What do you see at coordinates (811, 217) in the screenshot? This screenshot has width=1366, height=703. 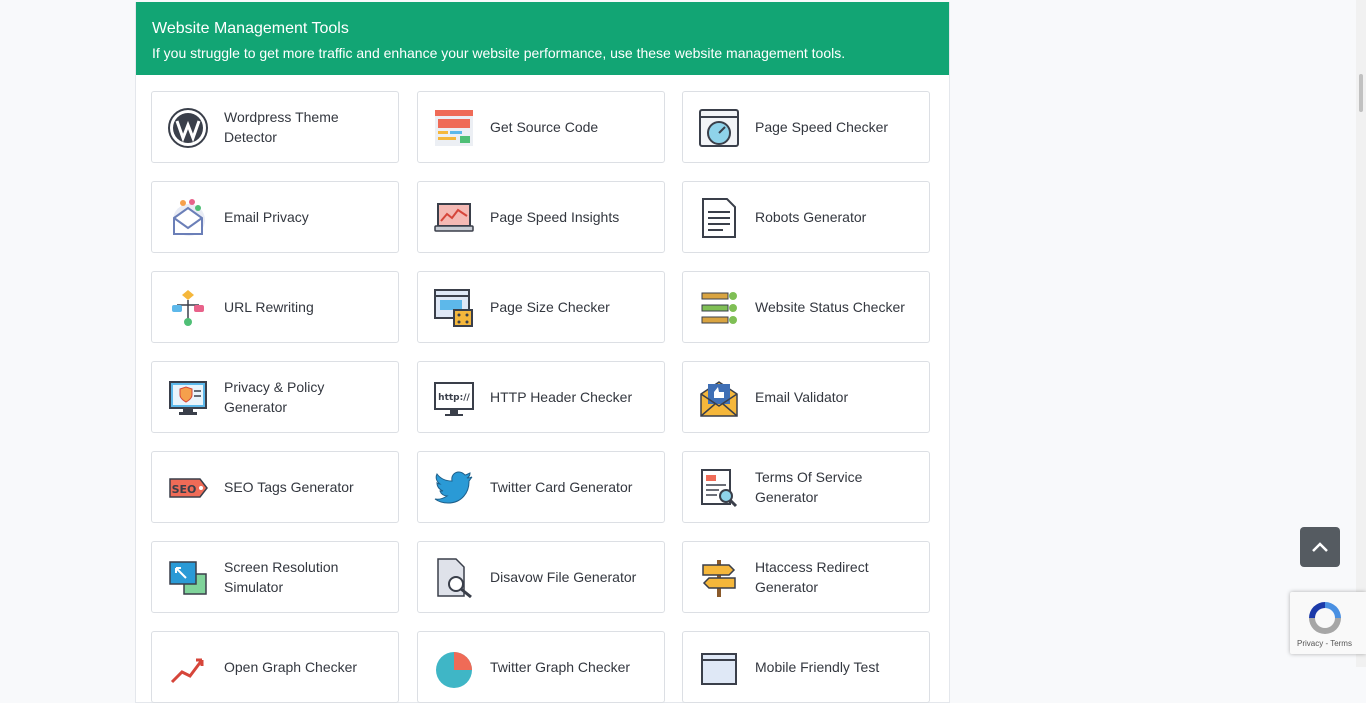 I see `tool-label: Robots Generator` at bounding box center [811, 217].